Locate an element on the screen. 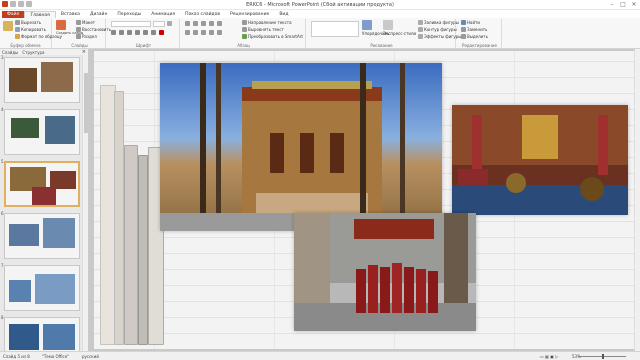  decrease-indent-icon is located at coordinates (203, 23).